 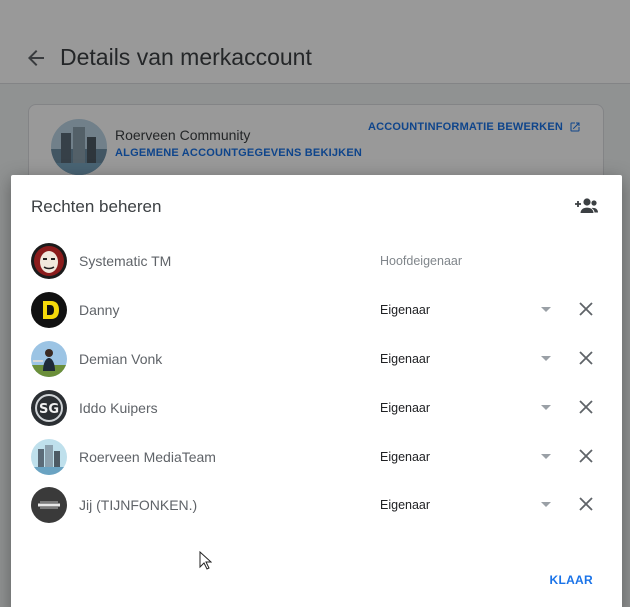 What do you see at coordinates (316, 359) in the screenshot?
I see `user-row: Demian Vonk Eigenaar` at bounding box center [316, 359].